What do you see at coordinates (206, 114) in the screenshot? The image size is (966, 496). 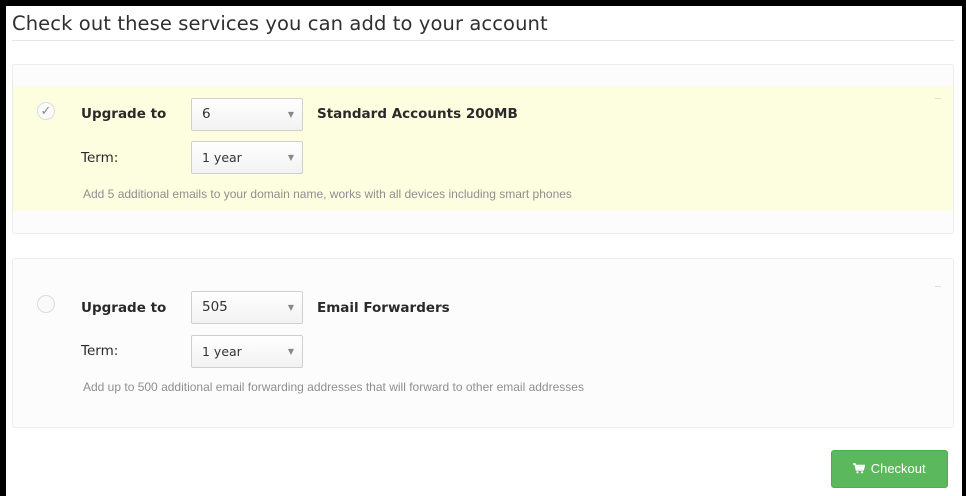 I see `quantity-value: 6` at bounding box center [206, 114].